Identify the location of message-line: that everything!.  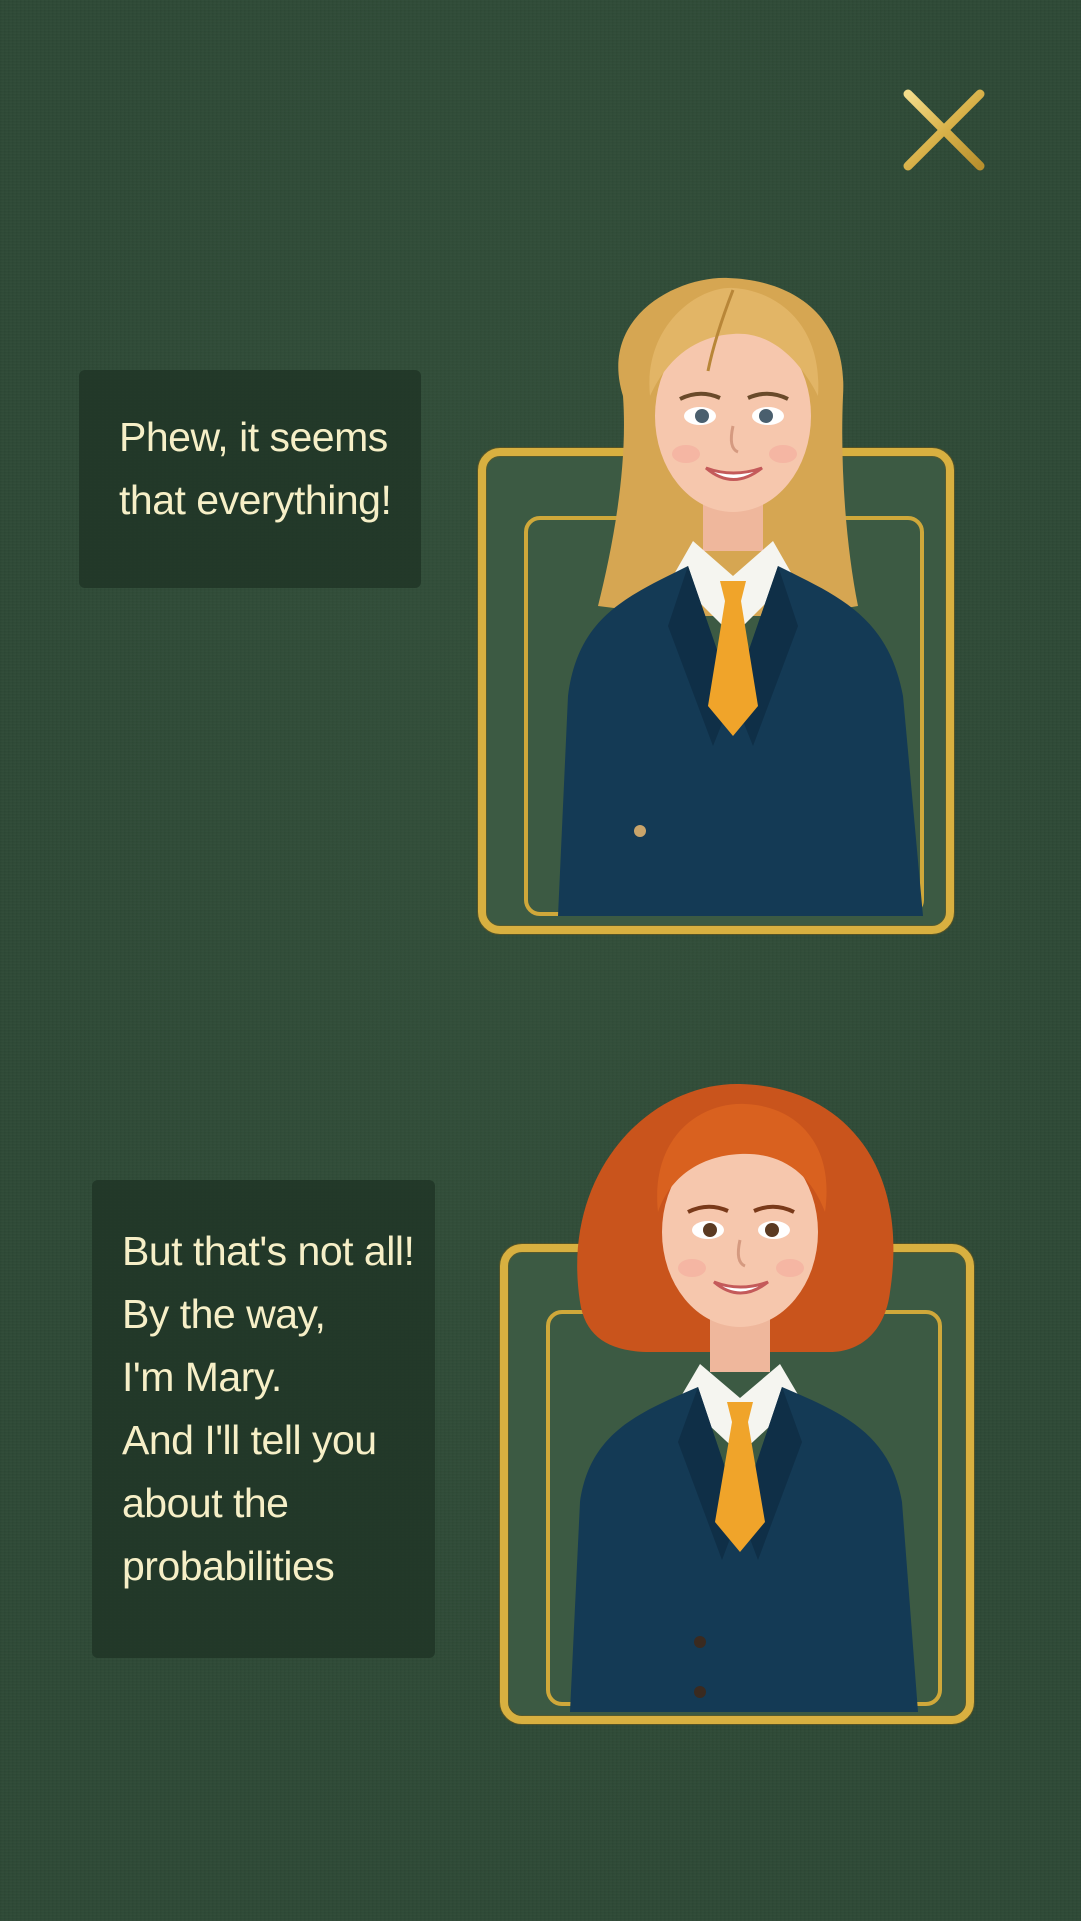
(255, 500).